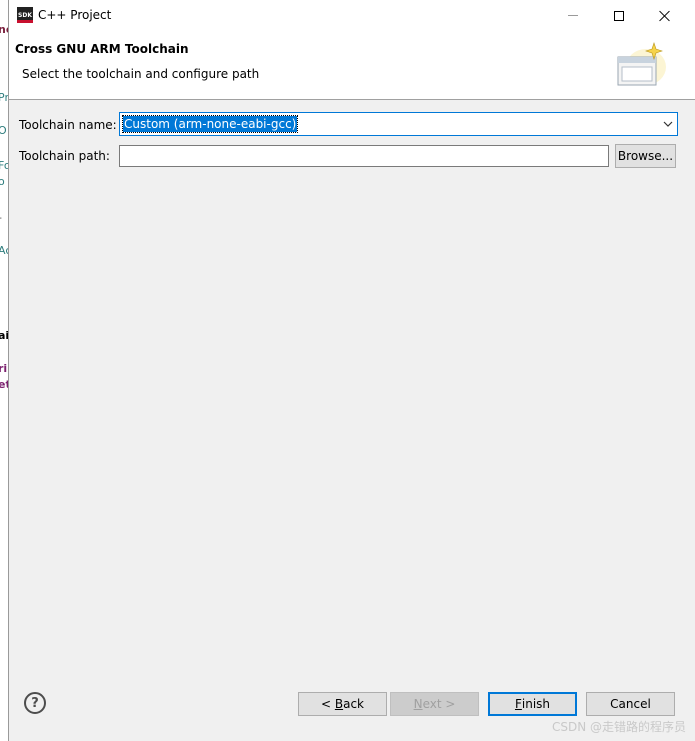  I want to click on watermark: CSDN @走错路的程序员, so click(619, 727).